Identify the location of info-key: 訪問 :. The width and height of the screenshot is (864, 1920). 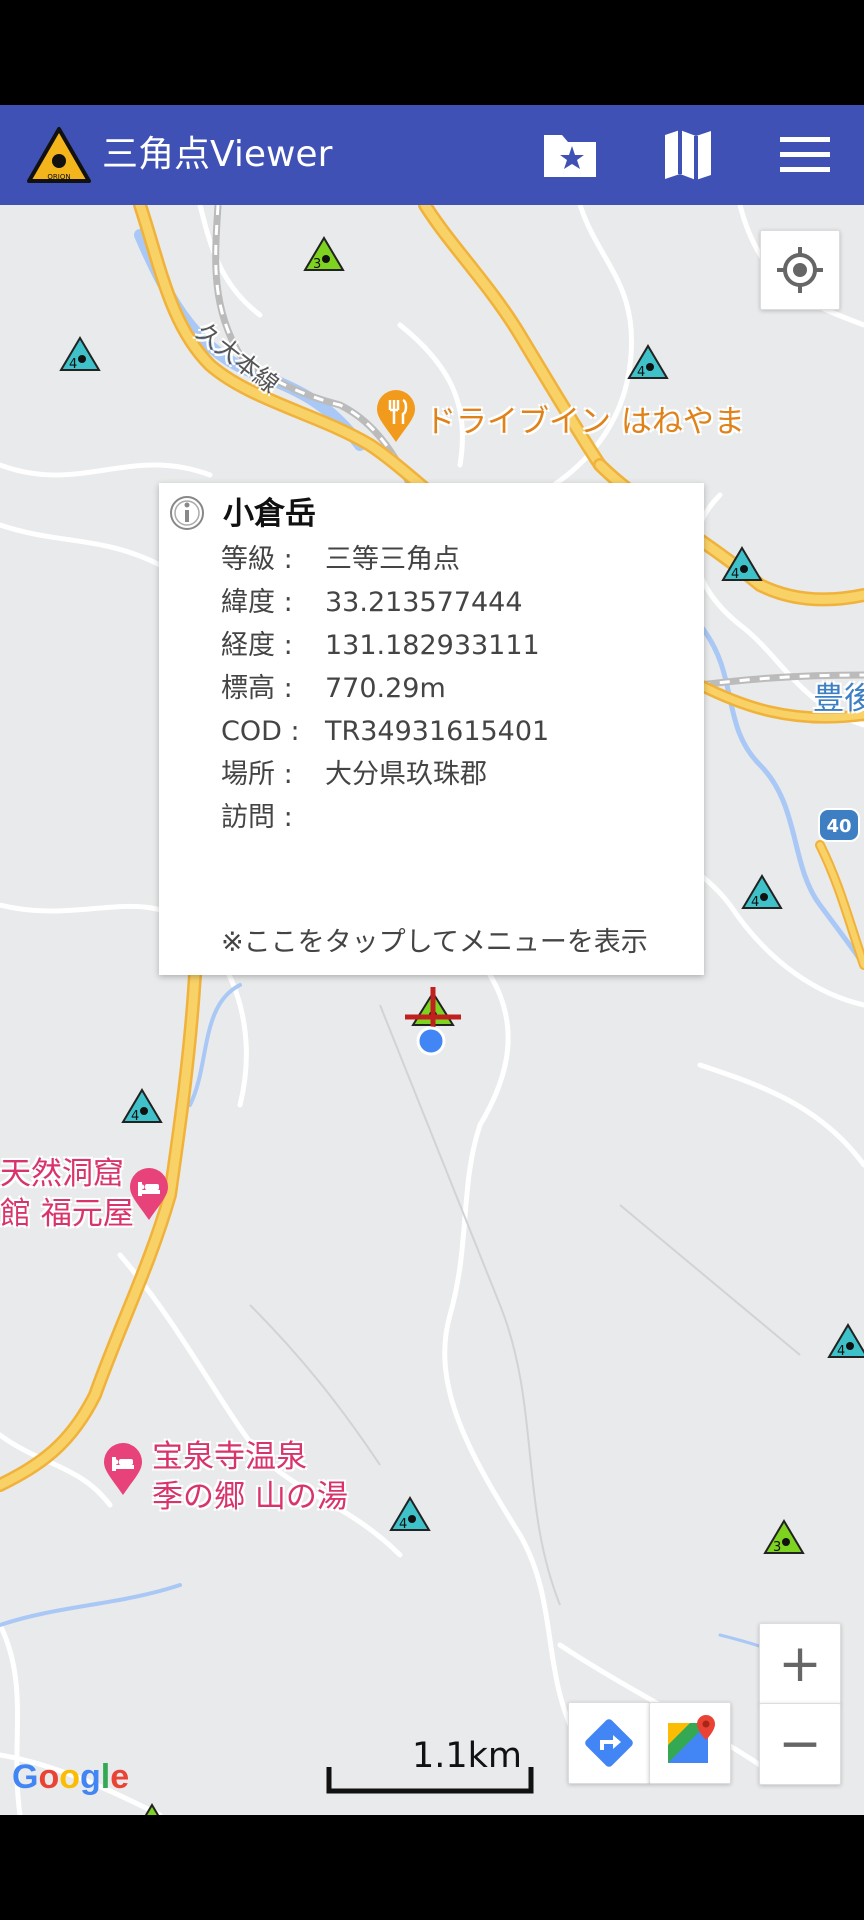
(257, 817).